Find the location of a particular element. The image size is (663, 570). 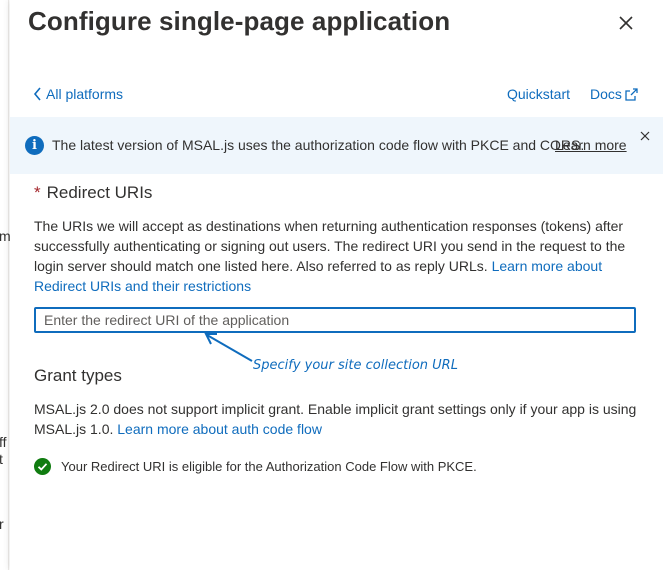

annotation-arrow is located at coordinates (228, 347).